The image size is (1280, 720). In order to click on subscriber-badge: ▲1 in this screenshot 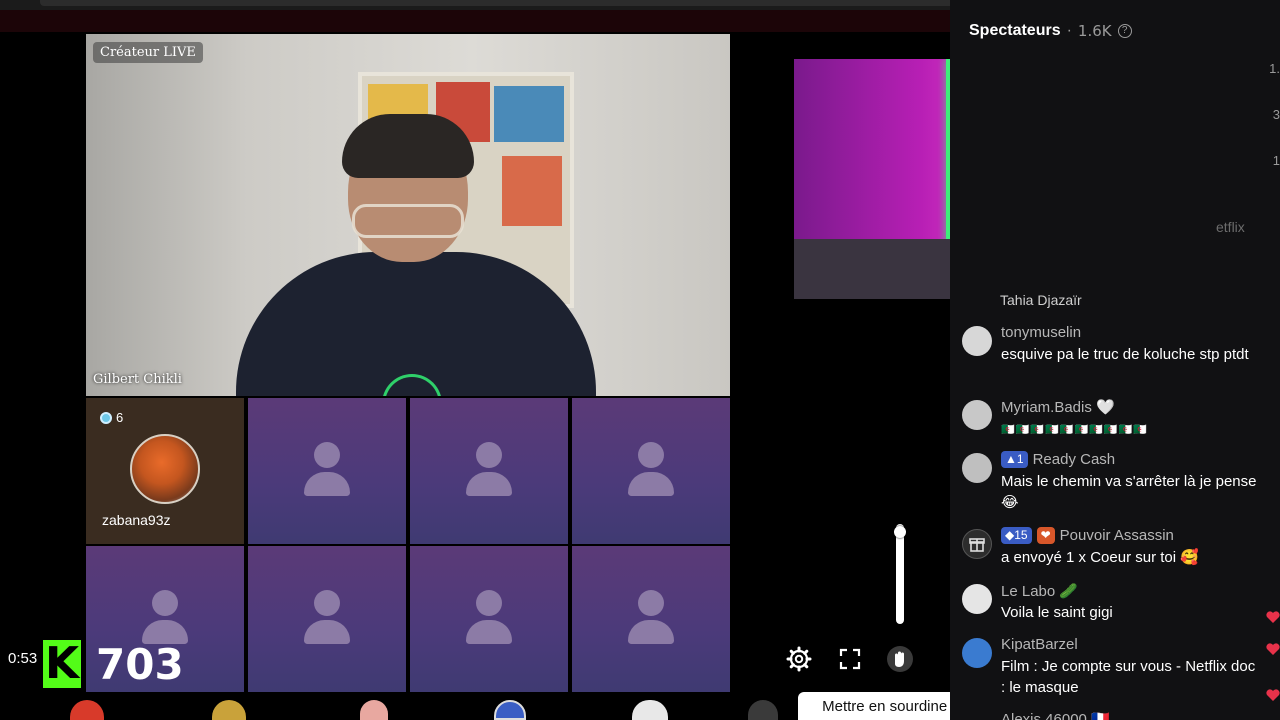, I will do `click(1014, 459)`.